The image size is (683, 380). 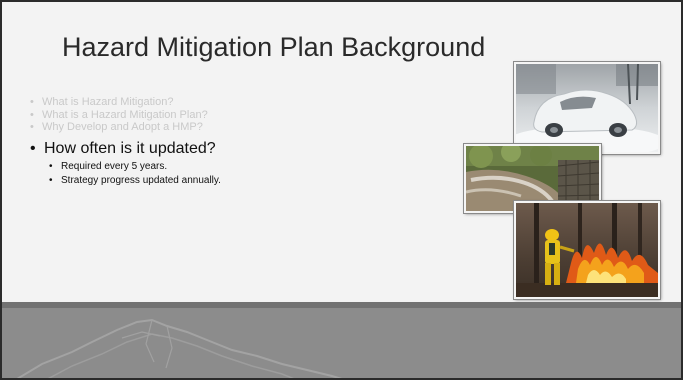 I want to click on slide-title: Hazard Mitigation Plan Background, so click(x=274, y=47).